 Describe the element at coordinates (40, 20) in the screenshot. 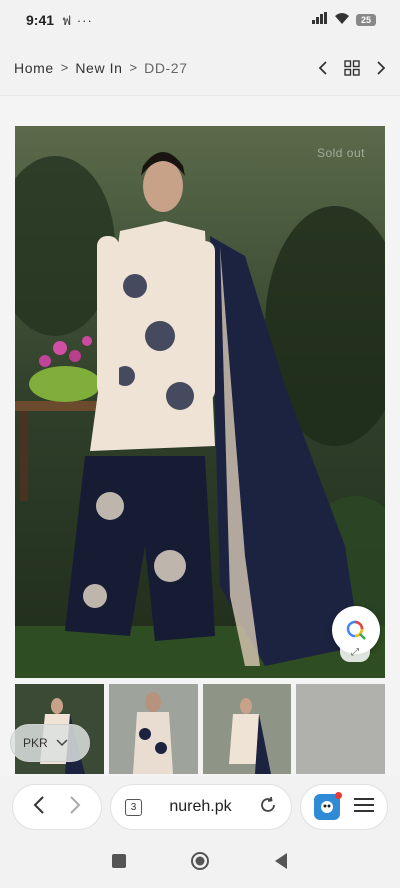

I see `status-time: 9:41` at that location.